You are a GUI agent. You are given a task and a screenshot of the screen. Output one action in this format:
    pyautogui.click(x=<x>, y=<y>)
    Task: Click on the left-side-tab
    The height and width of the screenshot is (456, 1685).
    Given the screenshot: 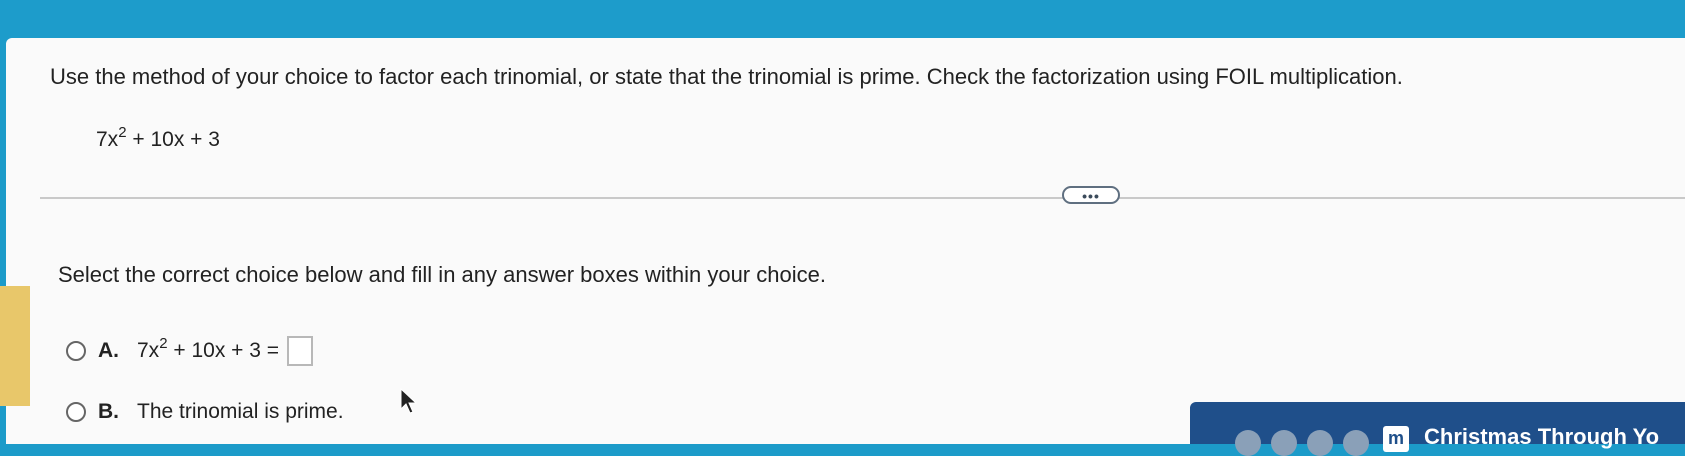 What is the action you would take?
    pyautogui.click(x=15, y=346)
    